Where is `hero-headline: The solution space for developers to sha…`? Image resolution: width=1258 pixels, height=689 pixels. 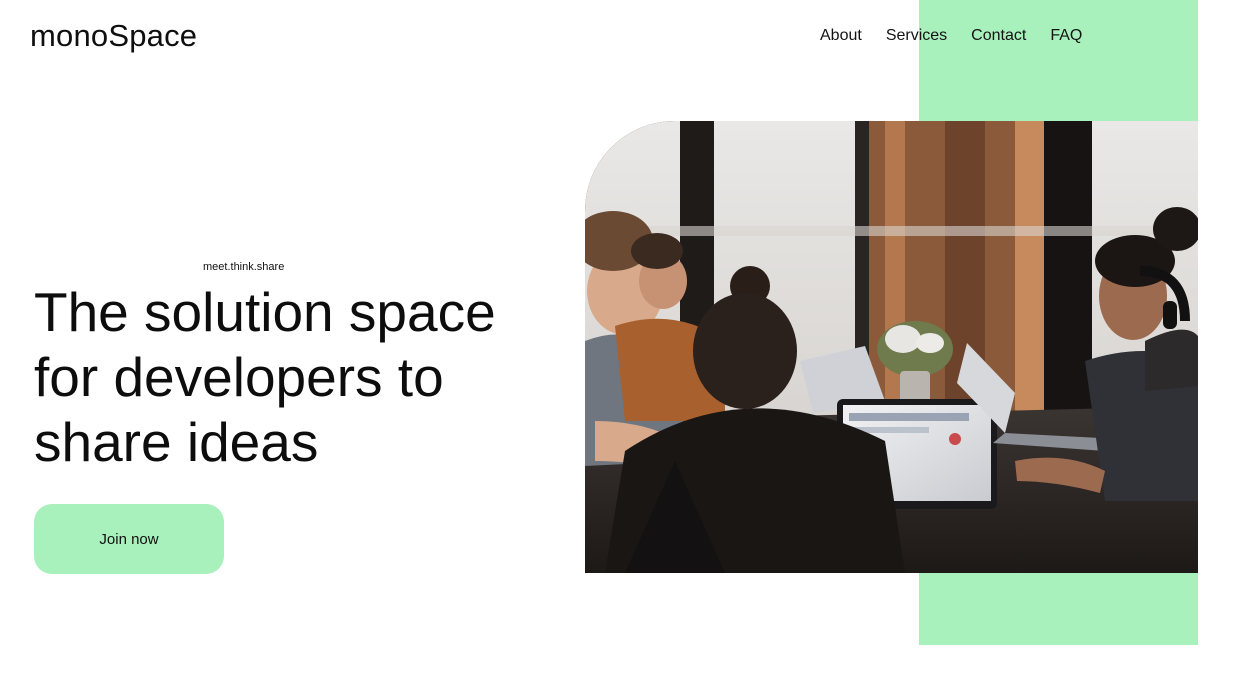
hero-headline: The solution space for developers to sha… is located at coordinates (265, 377).